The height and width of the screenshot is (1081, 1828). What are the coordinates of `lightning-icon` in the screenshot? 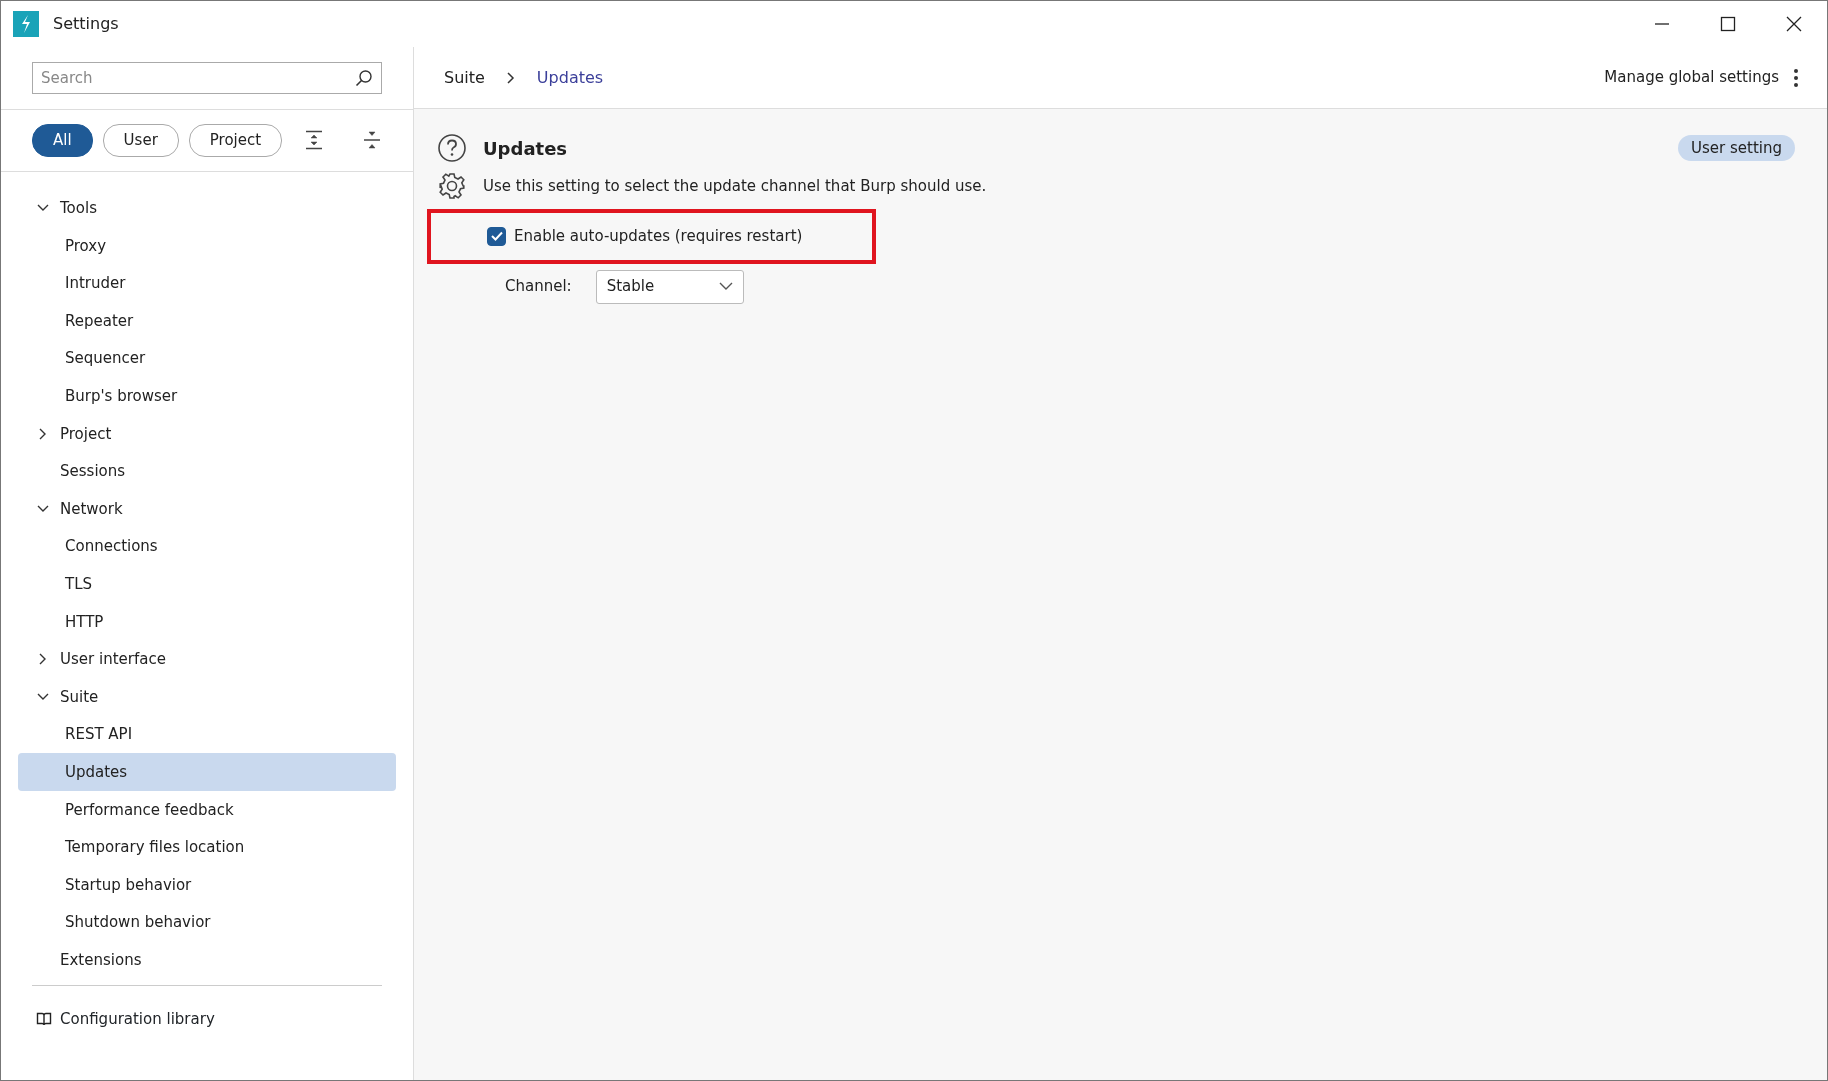 It's located at (26, 24).